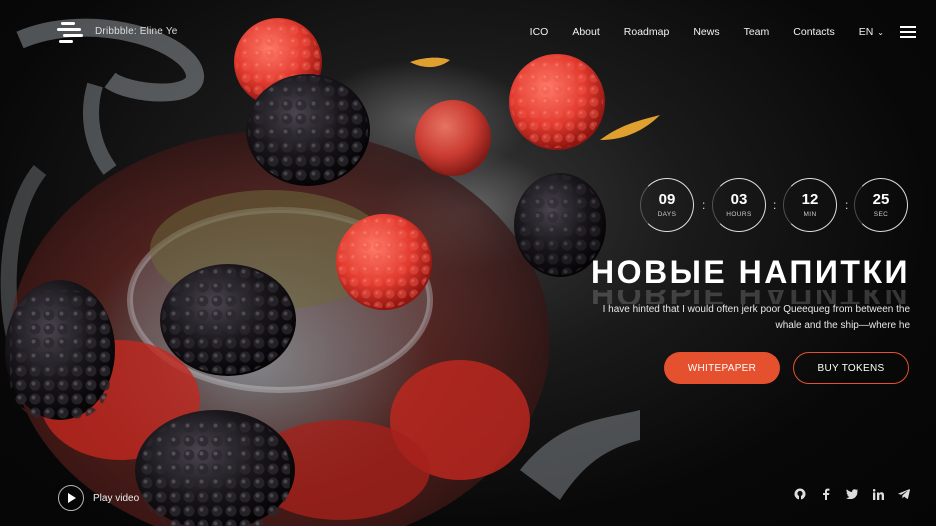 This screenshot has width=936, height=526. What do you see at coordinates (136, 31) in the screenshot?
I see `brand-credit: Dribbble: Eline Ye` at bounding box center [136, 31].